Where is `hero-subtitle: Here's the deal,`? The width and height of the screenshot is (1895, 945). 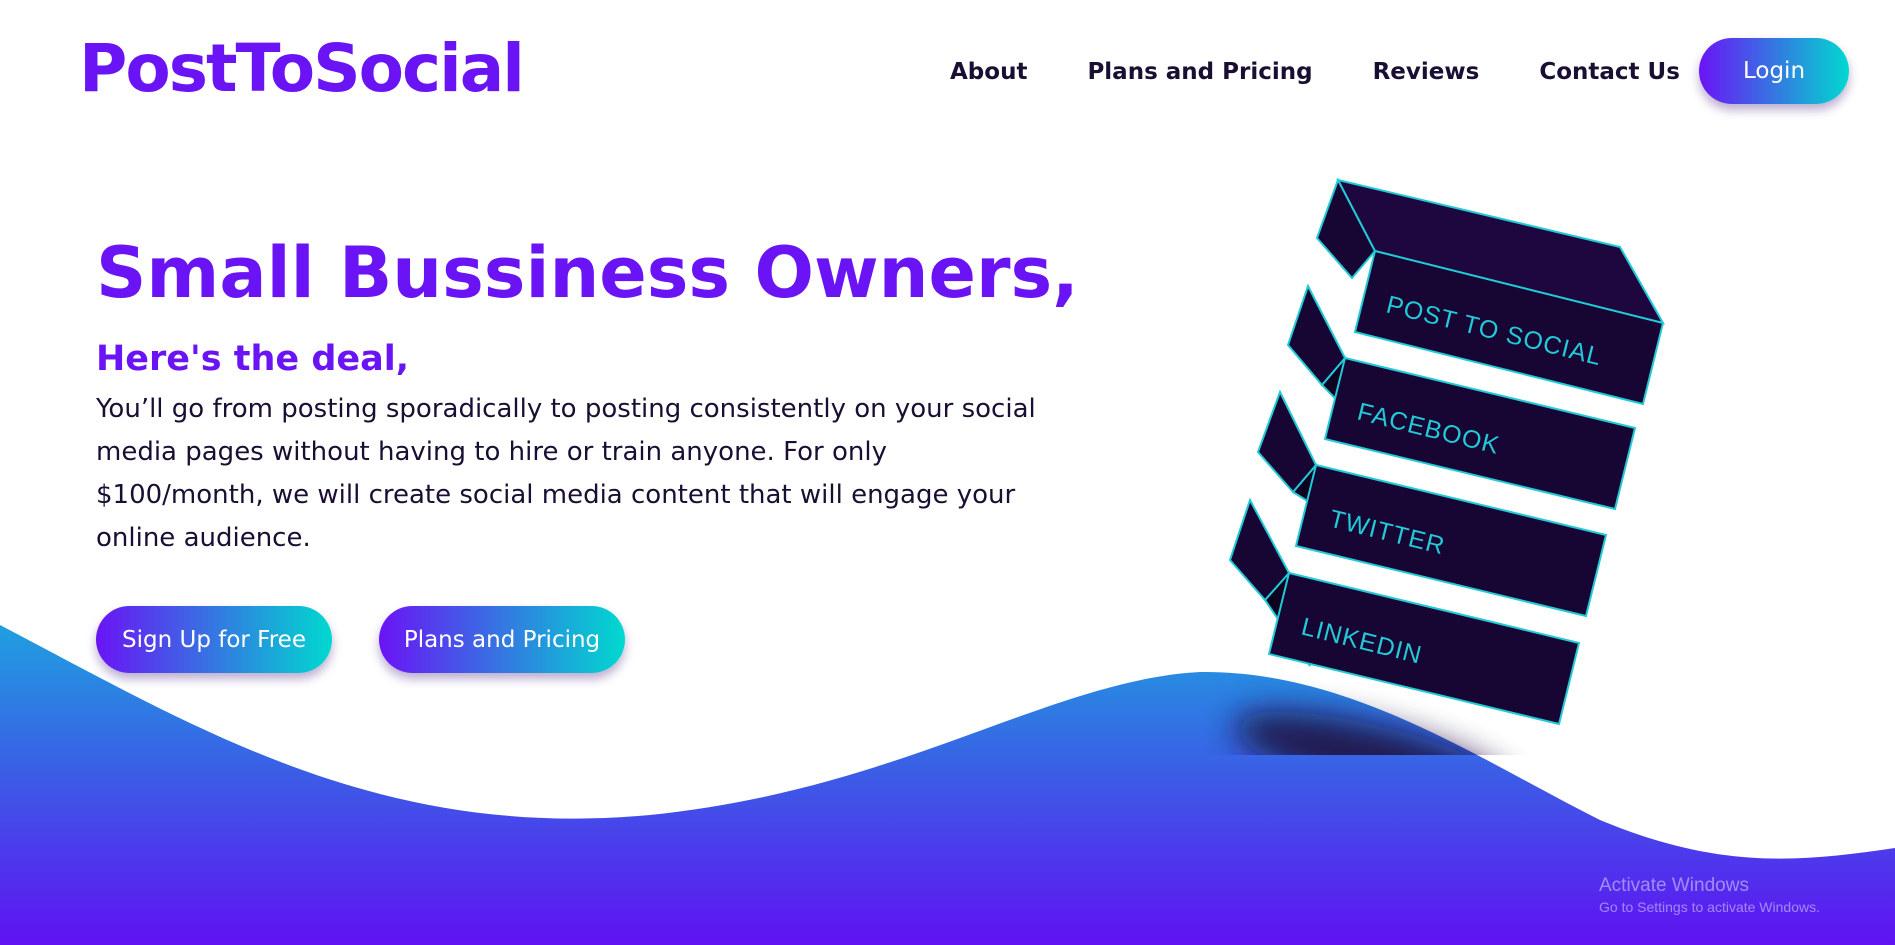
hero-subtitle: Here's the deal, is located at coordinates (253, 359).